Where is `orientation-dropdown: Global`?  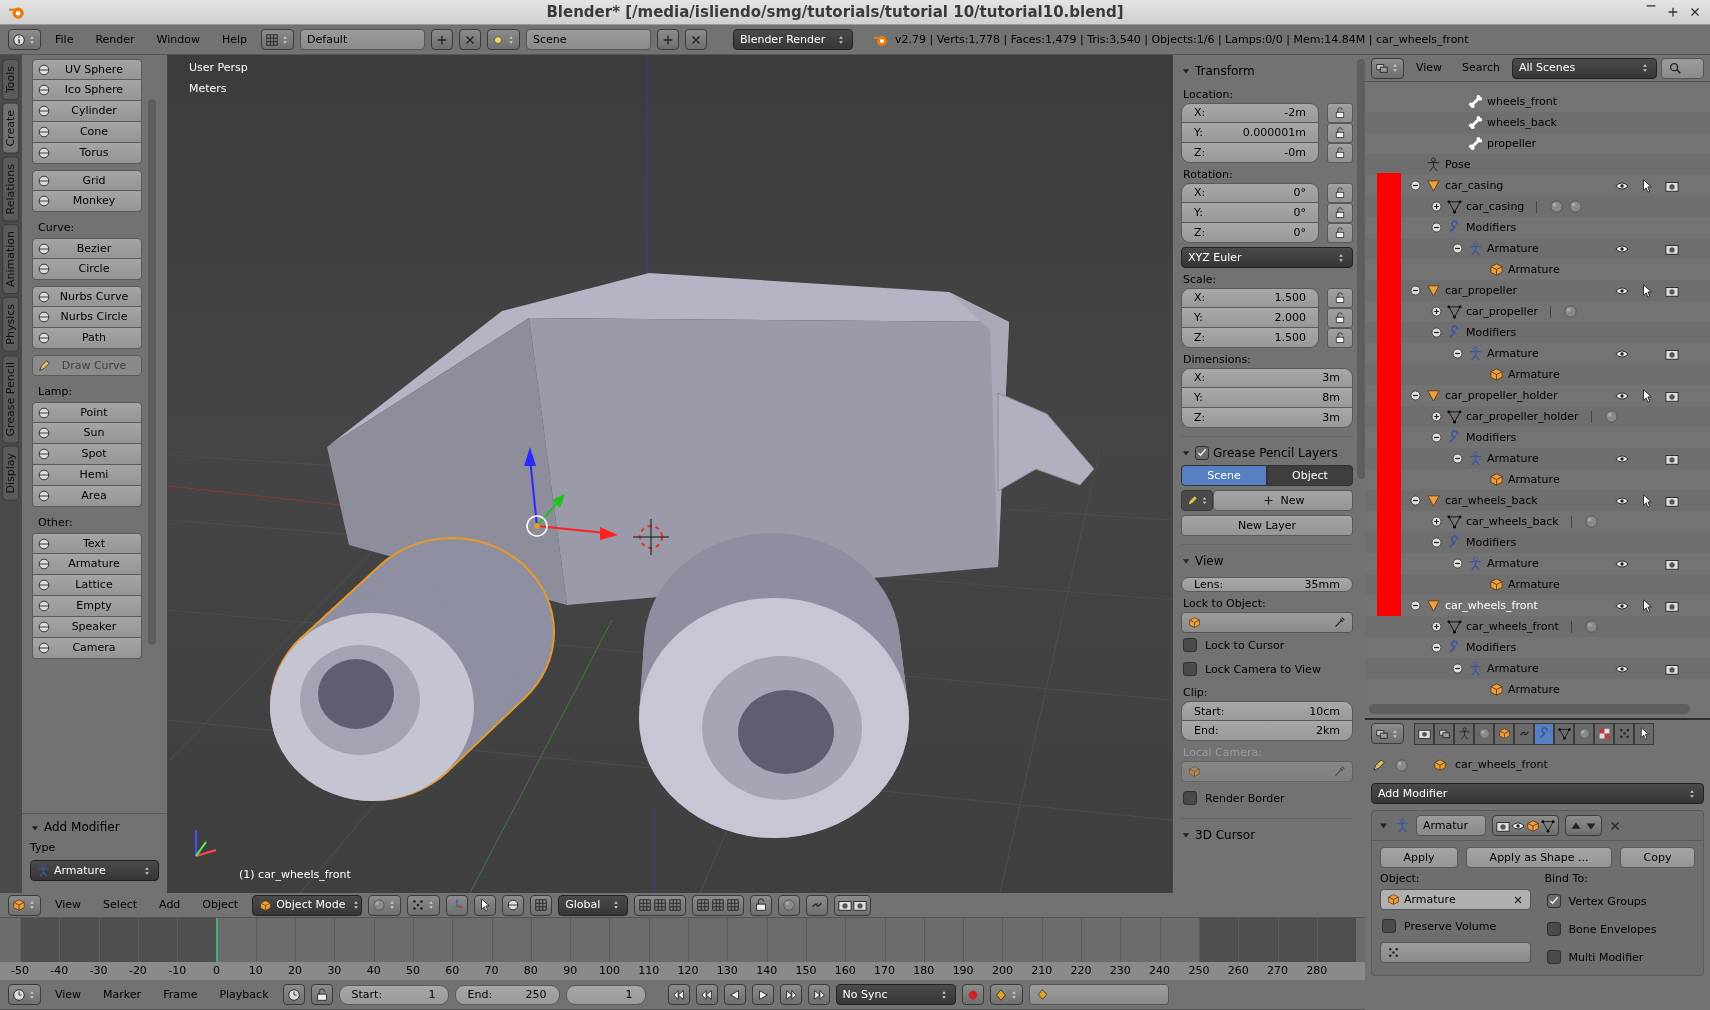
orientation-dropdown: Global is located at coordinates (593, 905).